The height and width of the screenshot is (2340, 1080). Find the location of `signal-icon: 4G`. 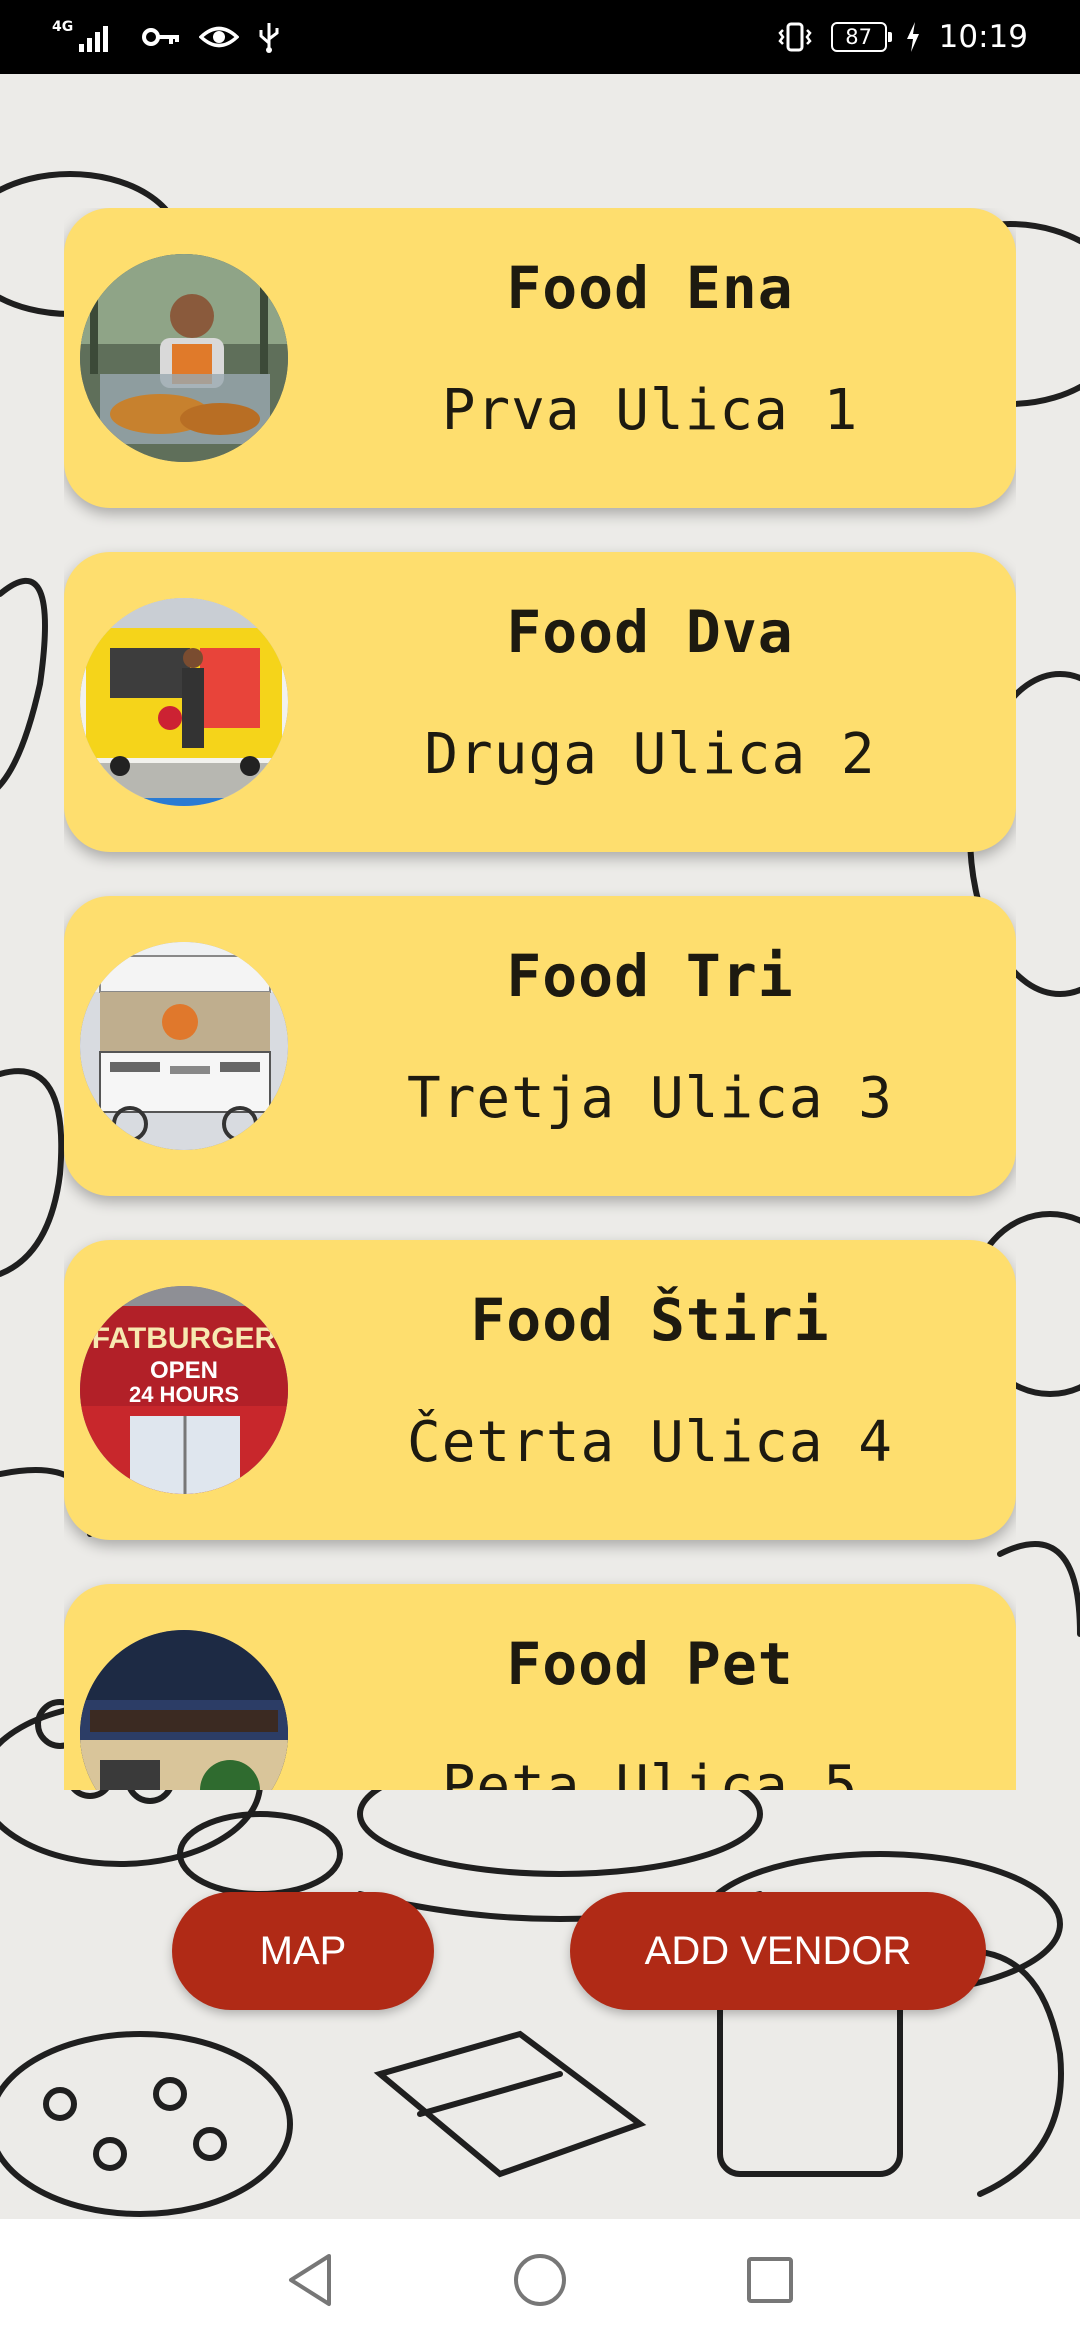

signal-icon: 4G is located at coordinates (87, 37).